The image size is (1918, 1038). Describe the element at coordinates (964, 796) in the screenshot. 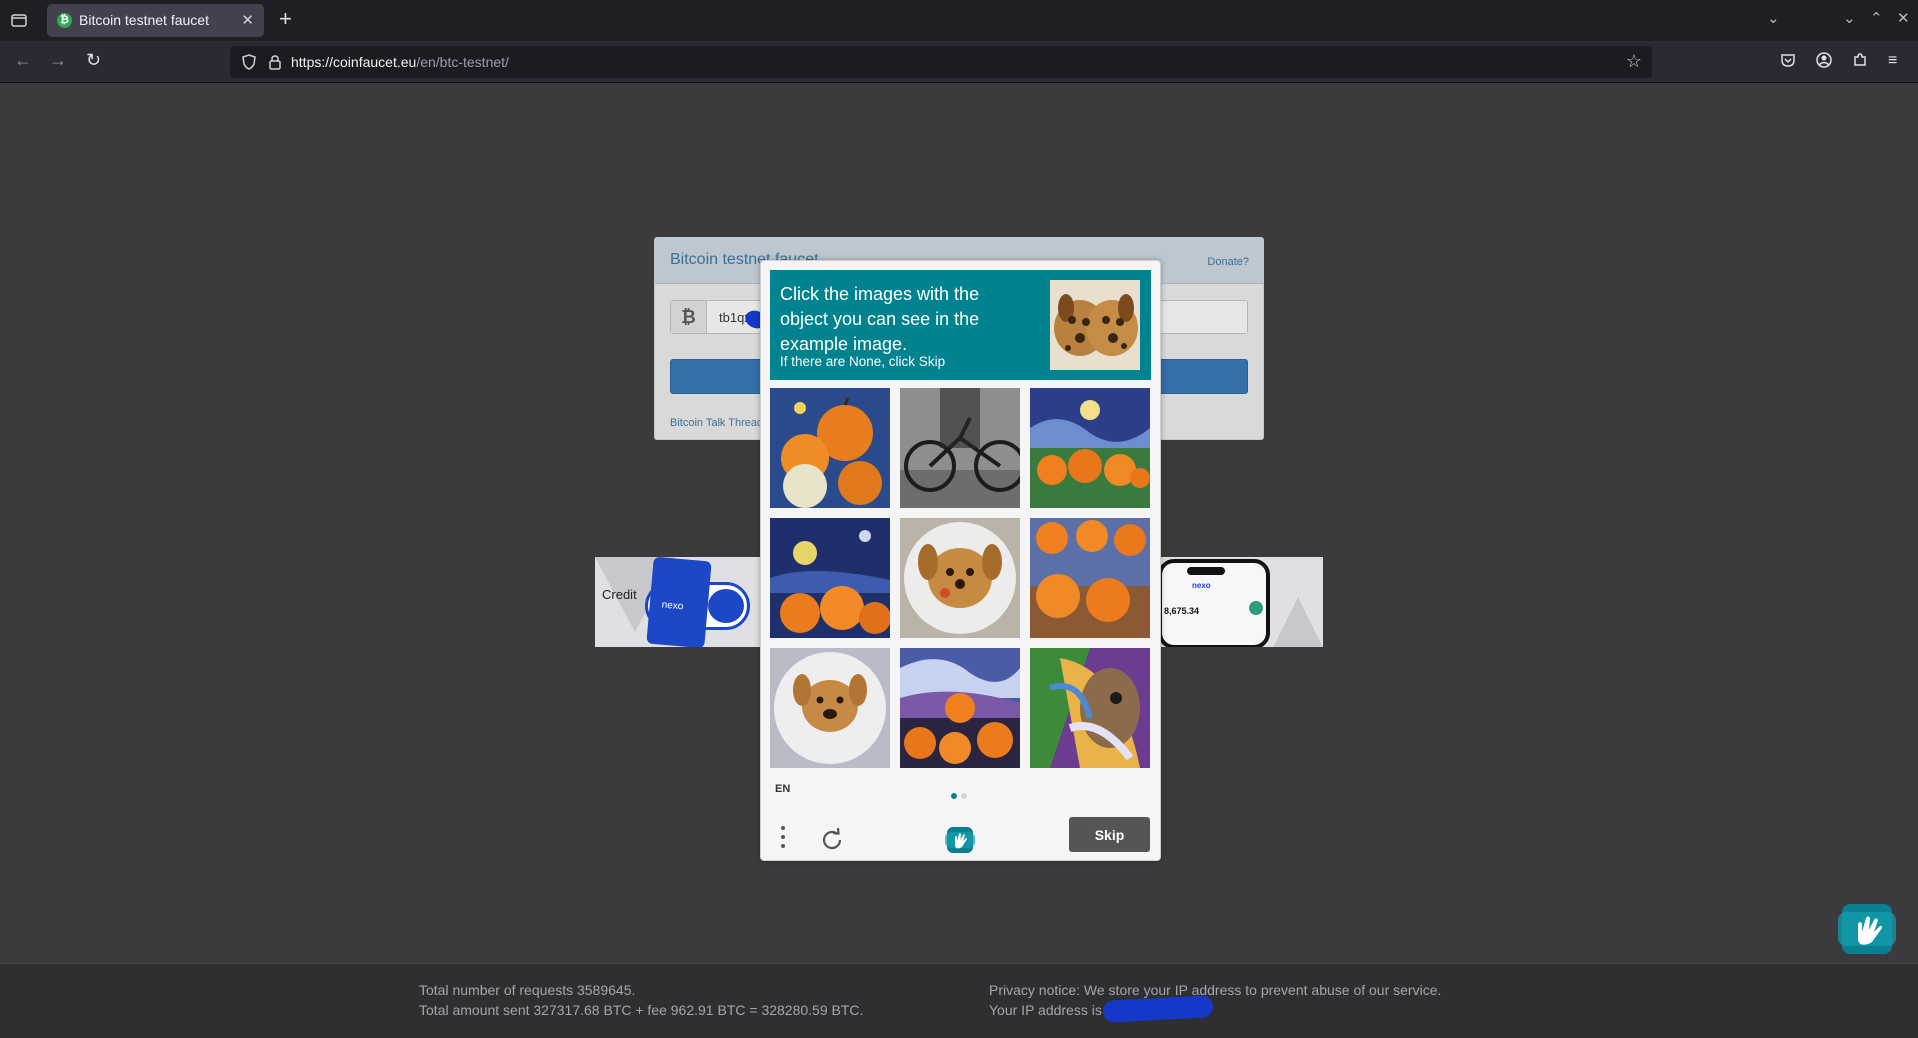

I see `page-dot` at that location.